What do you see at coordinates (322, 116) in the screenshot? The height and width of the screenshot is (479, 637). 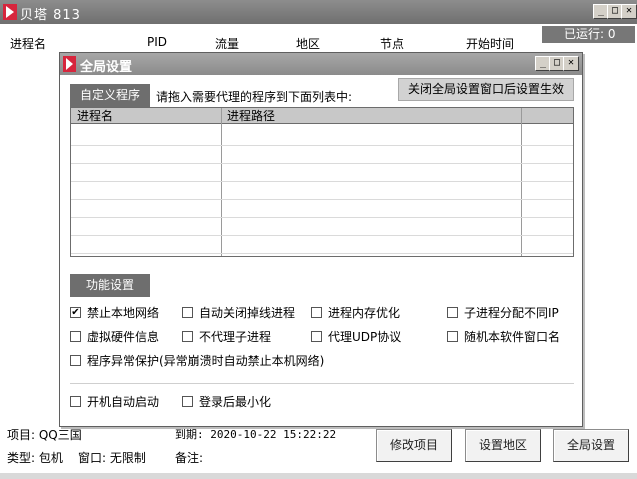 I see `table-header-row: 进程名 进程路径` at bounding box center [322, 116].